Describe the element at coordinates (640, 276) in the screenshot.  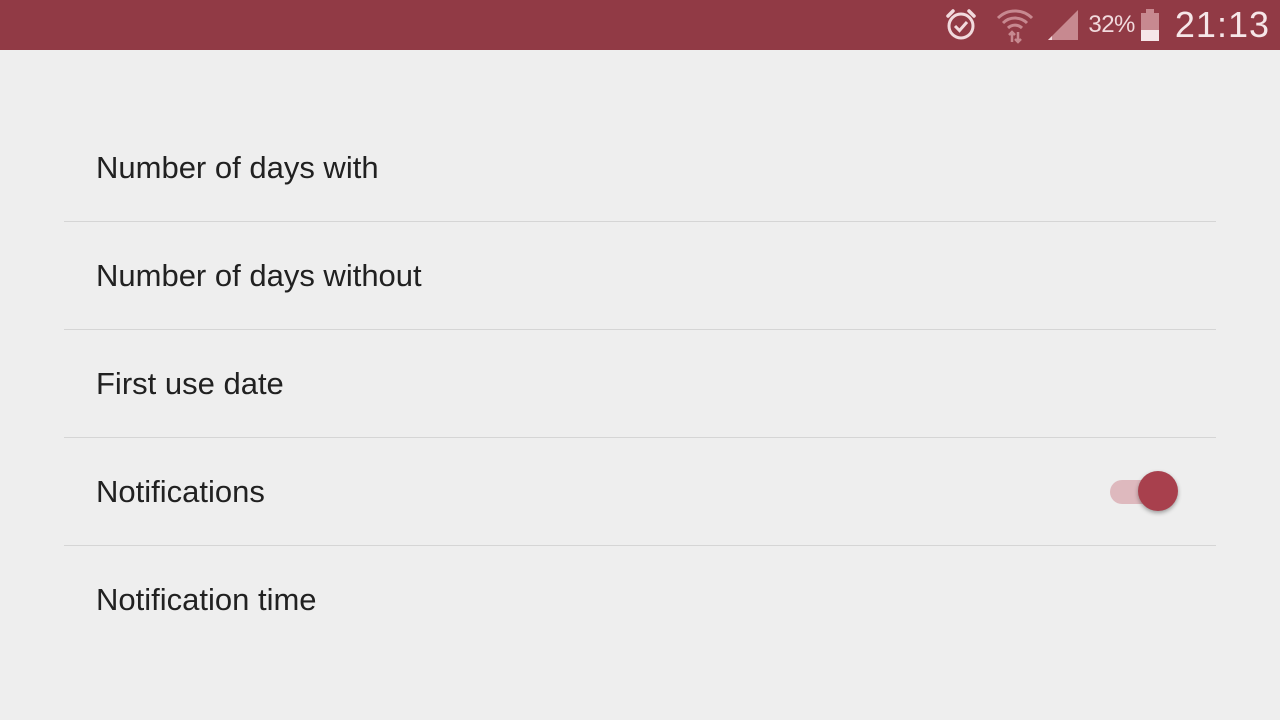
I see `setting-number-of-days-without: Number of days without` at that location.